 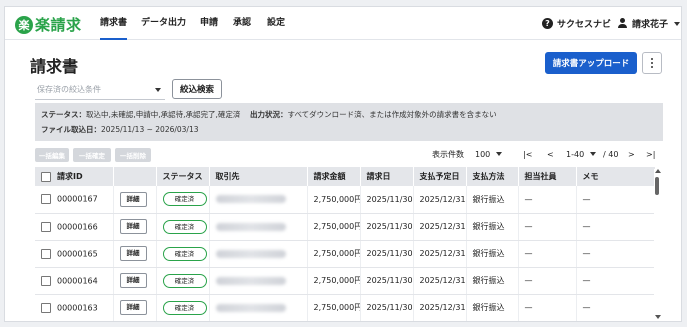 I want to click on help-link: ? サクセスナビ, so click(x=576, y=23).